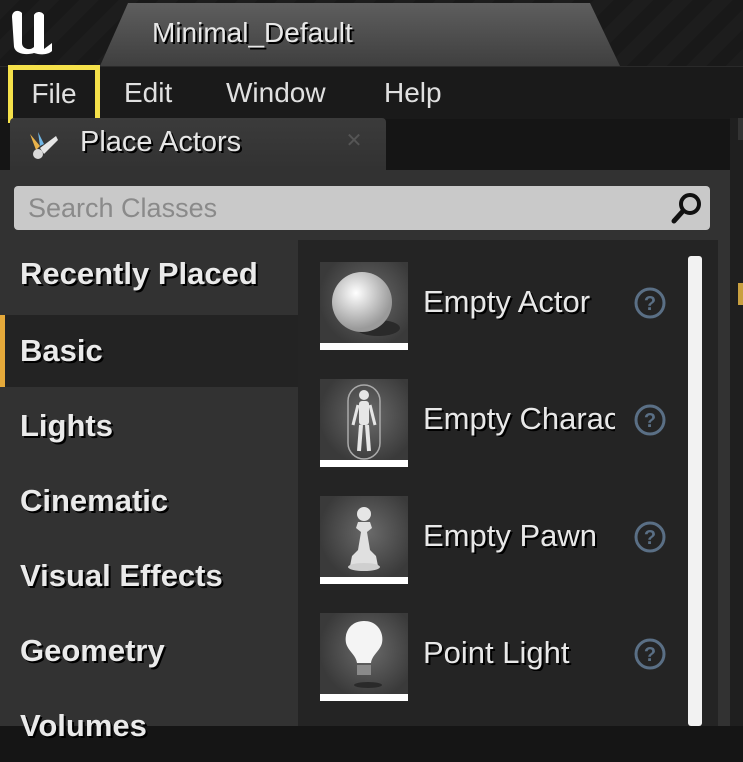 This screenshot has width=743, height=762. I want to click on actor-item-empty-actor: Empty Actor ?, so click(493, 295).